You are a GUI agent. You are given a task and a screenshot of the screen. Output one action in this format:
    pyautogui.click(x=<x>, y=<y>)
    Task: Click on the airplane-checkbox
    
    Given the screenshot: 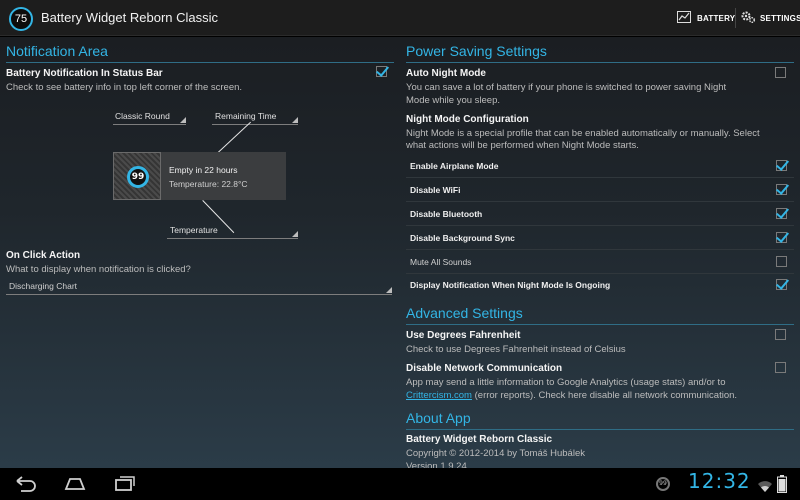 What is the action you would take?
    pyautogui.click(x=781, y=165)
    